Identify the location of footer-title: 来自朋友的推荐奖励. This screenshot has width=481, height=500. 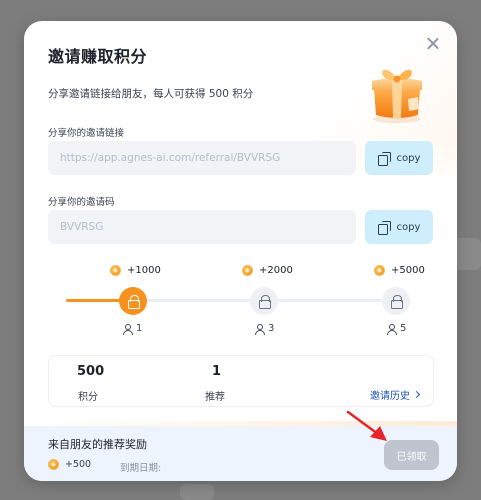
(97, 444).